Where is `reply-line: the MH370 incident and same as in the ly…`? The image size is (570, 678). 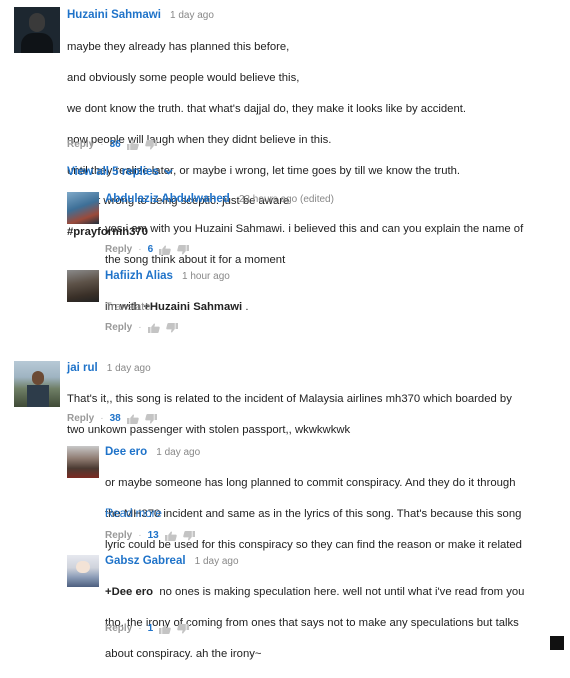
reply-line: the MH370 incident and same as in the ly… is located at coordinates (313, 514).